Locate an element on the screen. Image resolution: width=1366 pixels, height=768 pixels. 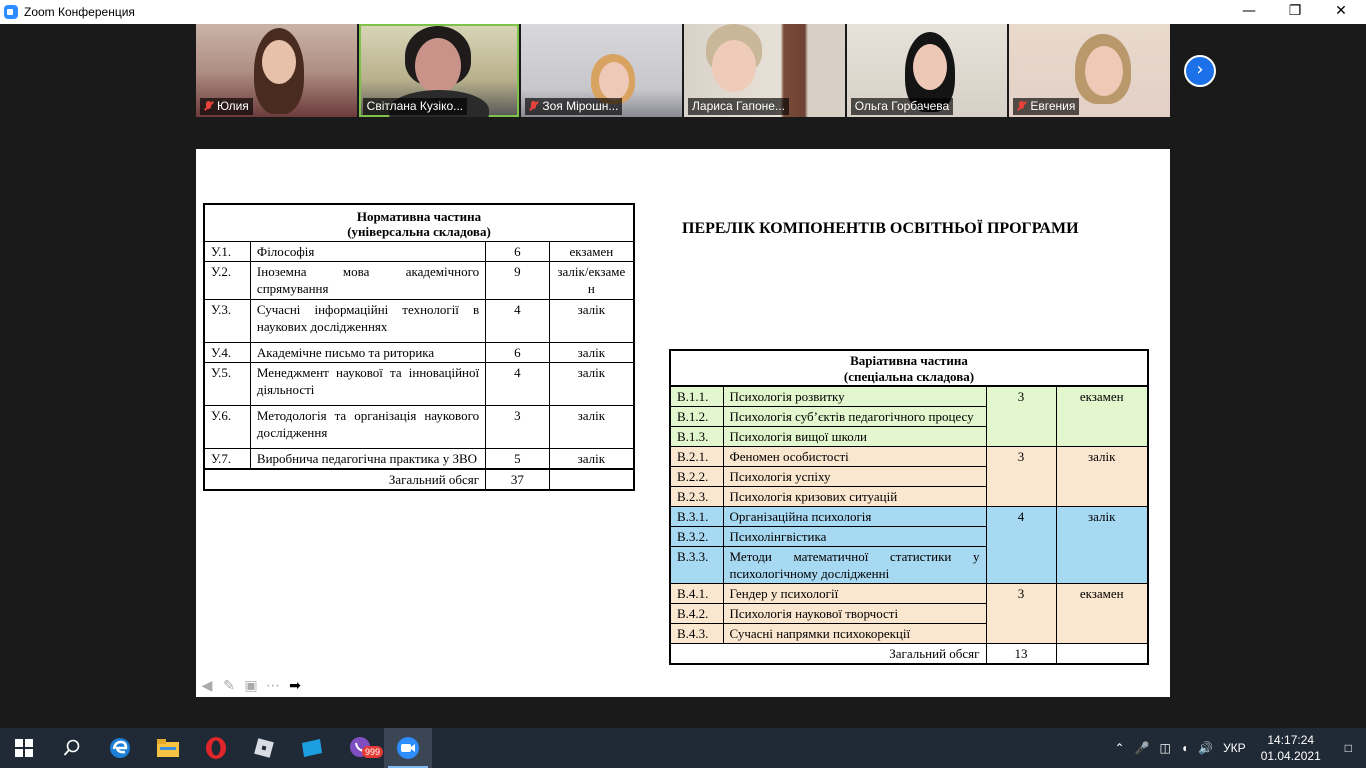
minimize-button: — is located at coordinates (1249, 12).